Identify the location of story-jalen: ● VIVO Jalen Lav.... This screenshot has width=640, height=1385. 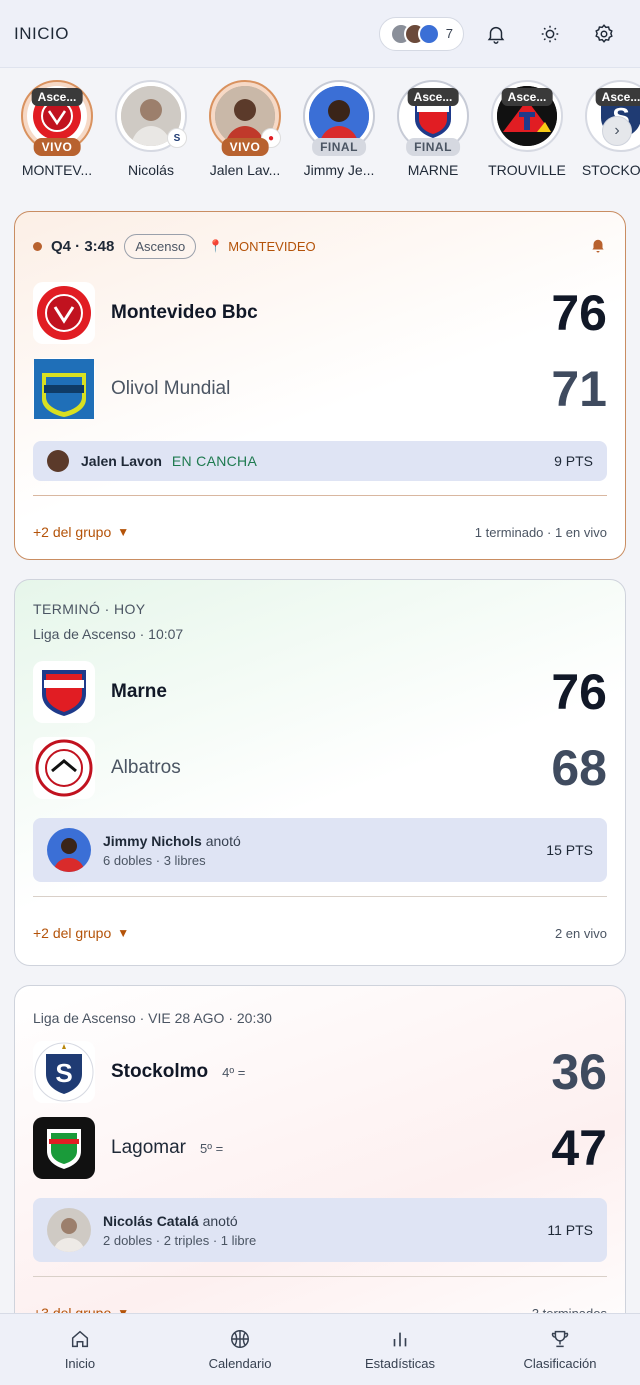
(245, 134).